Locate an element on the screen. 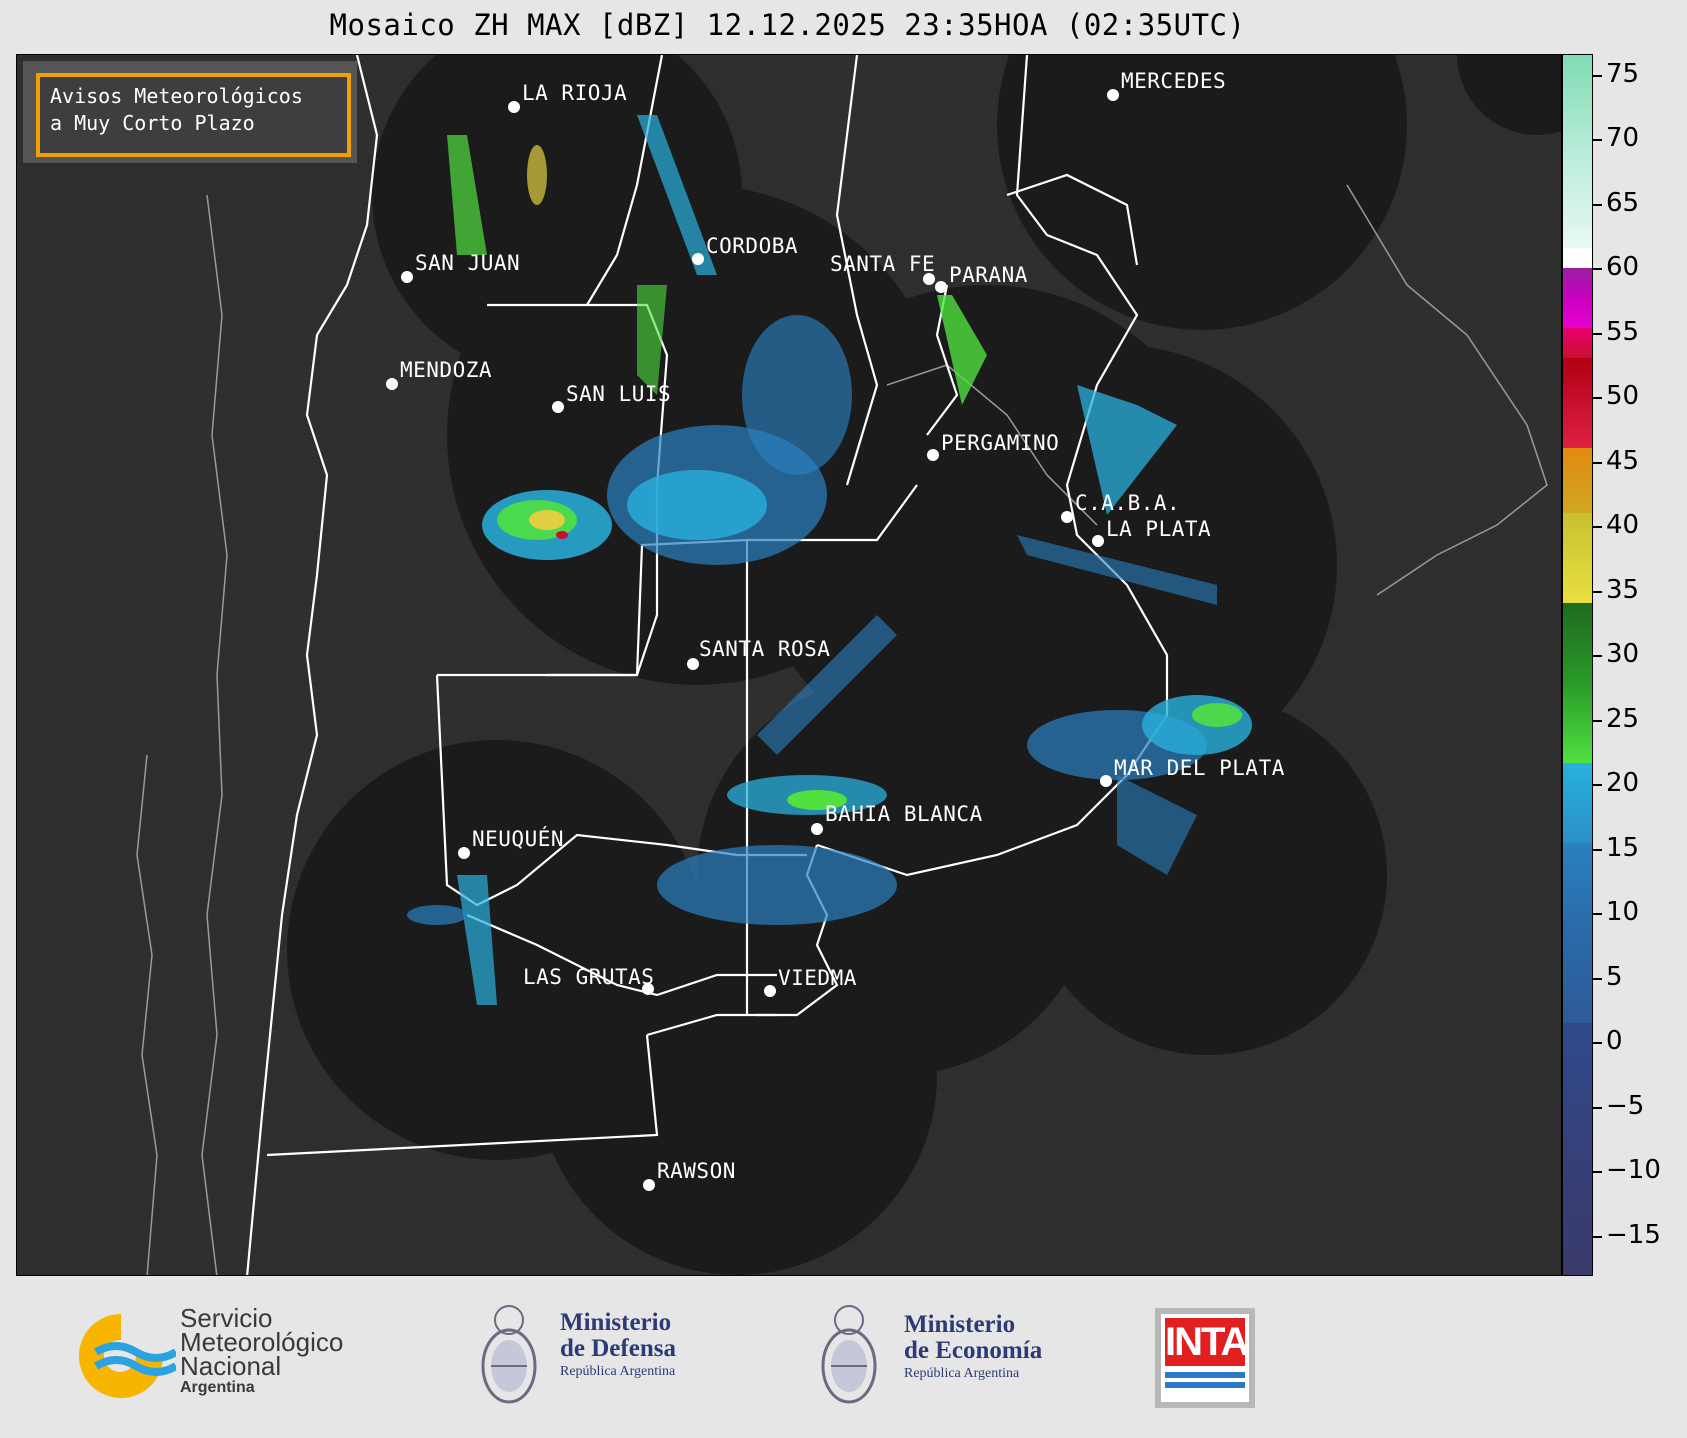 The image size is (1687, 1438). colorbar-label: 30 is located at coordinates (1623, 654).